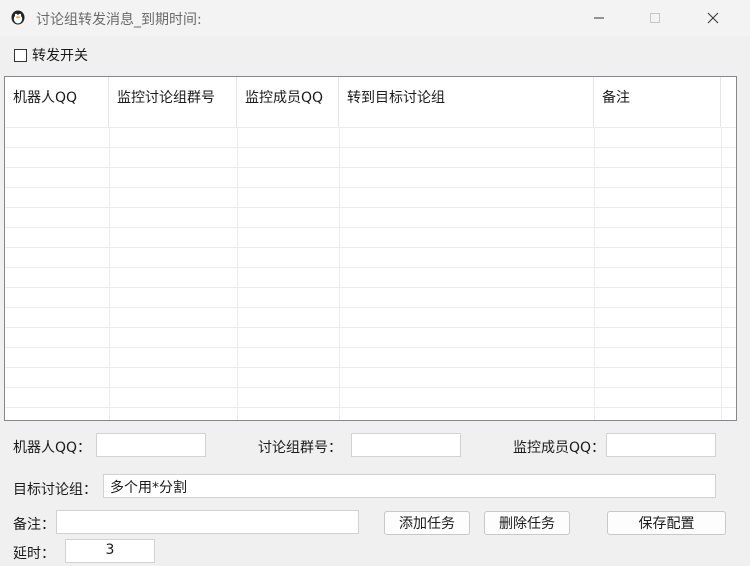 The image size is (750, 566). Describe the element at coordinates (173, 102) in the screenshot. I see `column-header-group-no: 监控讨论组群号` at that location.